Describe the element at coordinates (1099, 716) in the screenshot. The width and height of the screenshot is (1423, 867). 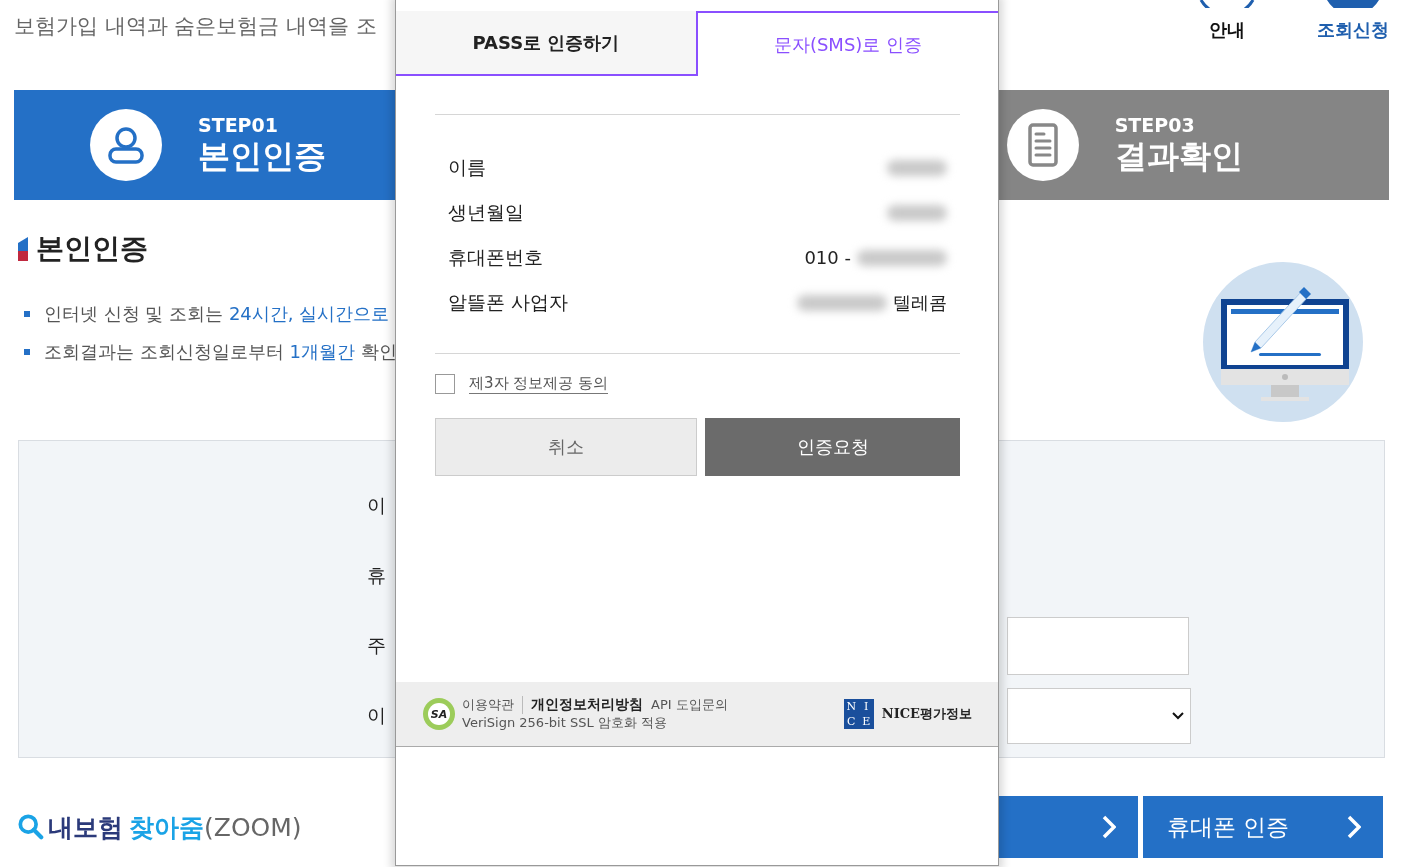
I see `select-field` at that location.